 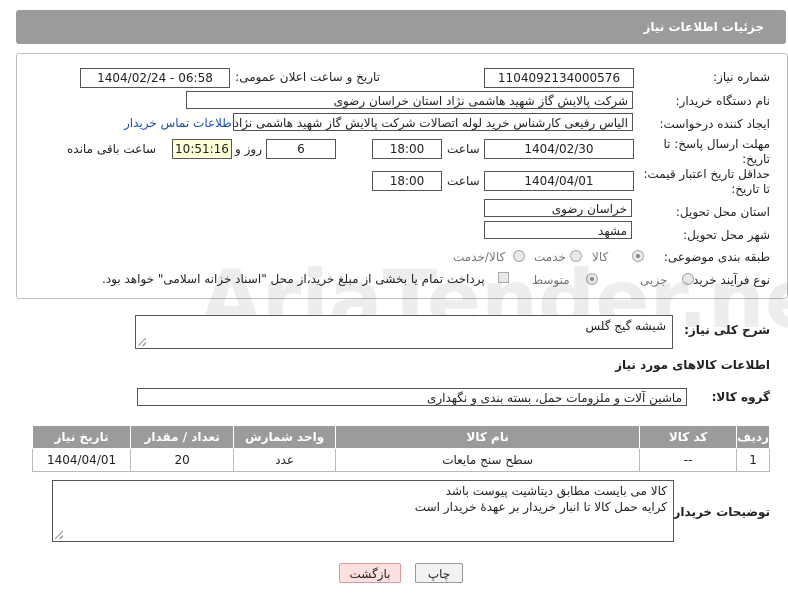 I want to click on table-row: 1 -- سطح سنج مایعات عدد 20 1404/04/01, so click(x=400, y=460).